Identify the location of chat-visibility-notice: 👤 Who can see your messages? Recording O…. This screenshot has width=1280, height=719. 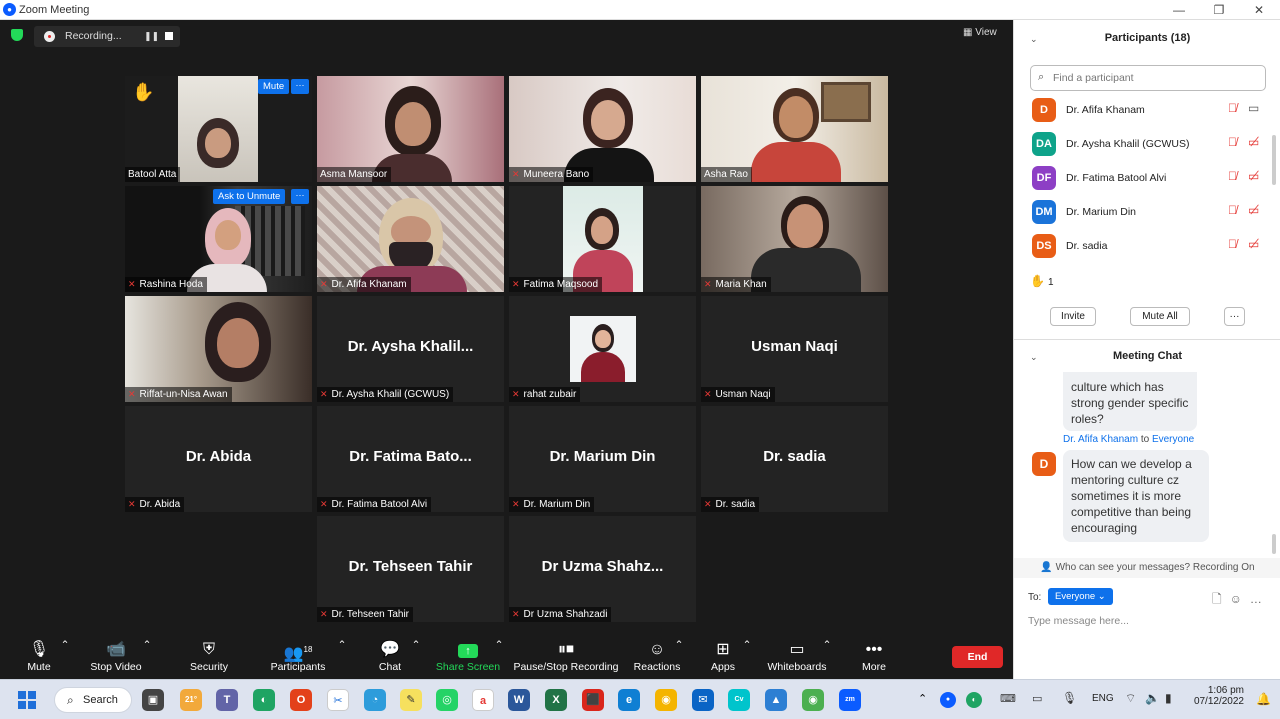
(1147, 568).